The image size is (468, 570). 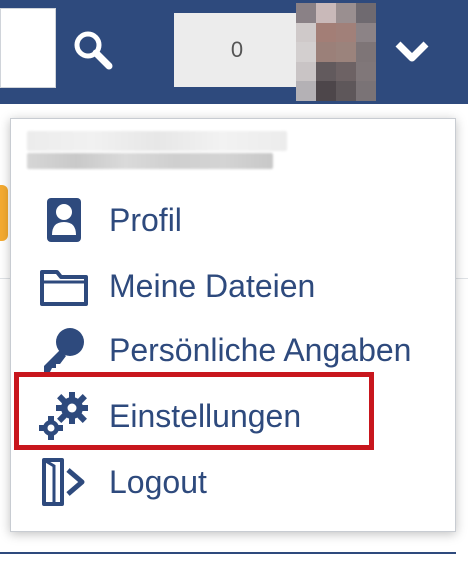 I want to click on menu-item-meine-dateien: Meine Dateien, so click(x=240, y=286).